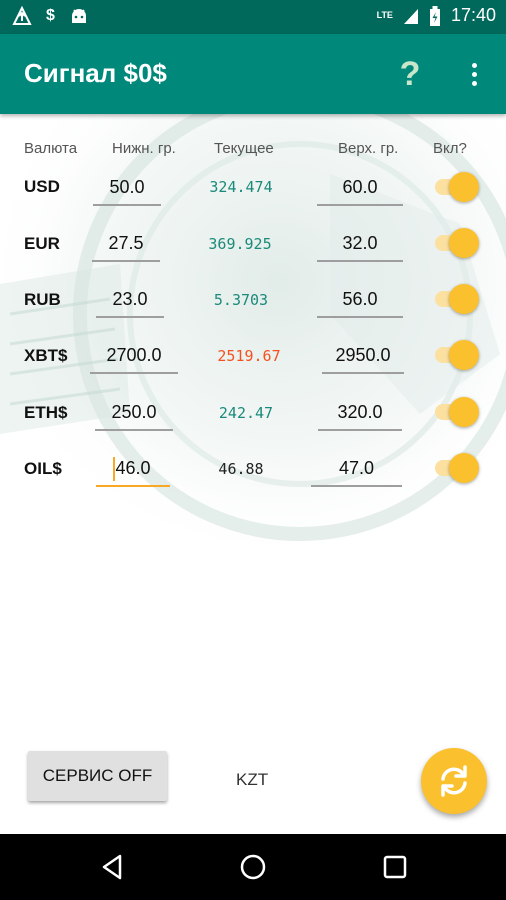 This screenshot has height=900, width=506. I want to click on enable-switch-rub, so click(457, 299).